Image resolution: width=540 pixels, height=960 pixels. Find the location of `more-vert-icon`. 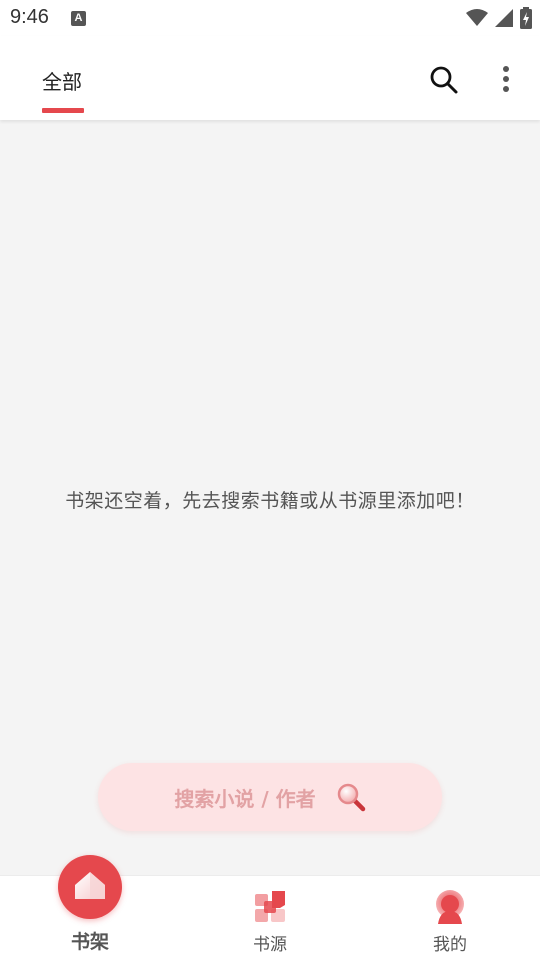

more-vert-icon is located at coordinates (506, 79).